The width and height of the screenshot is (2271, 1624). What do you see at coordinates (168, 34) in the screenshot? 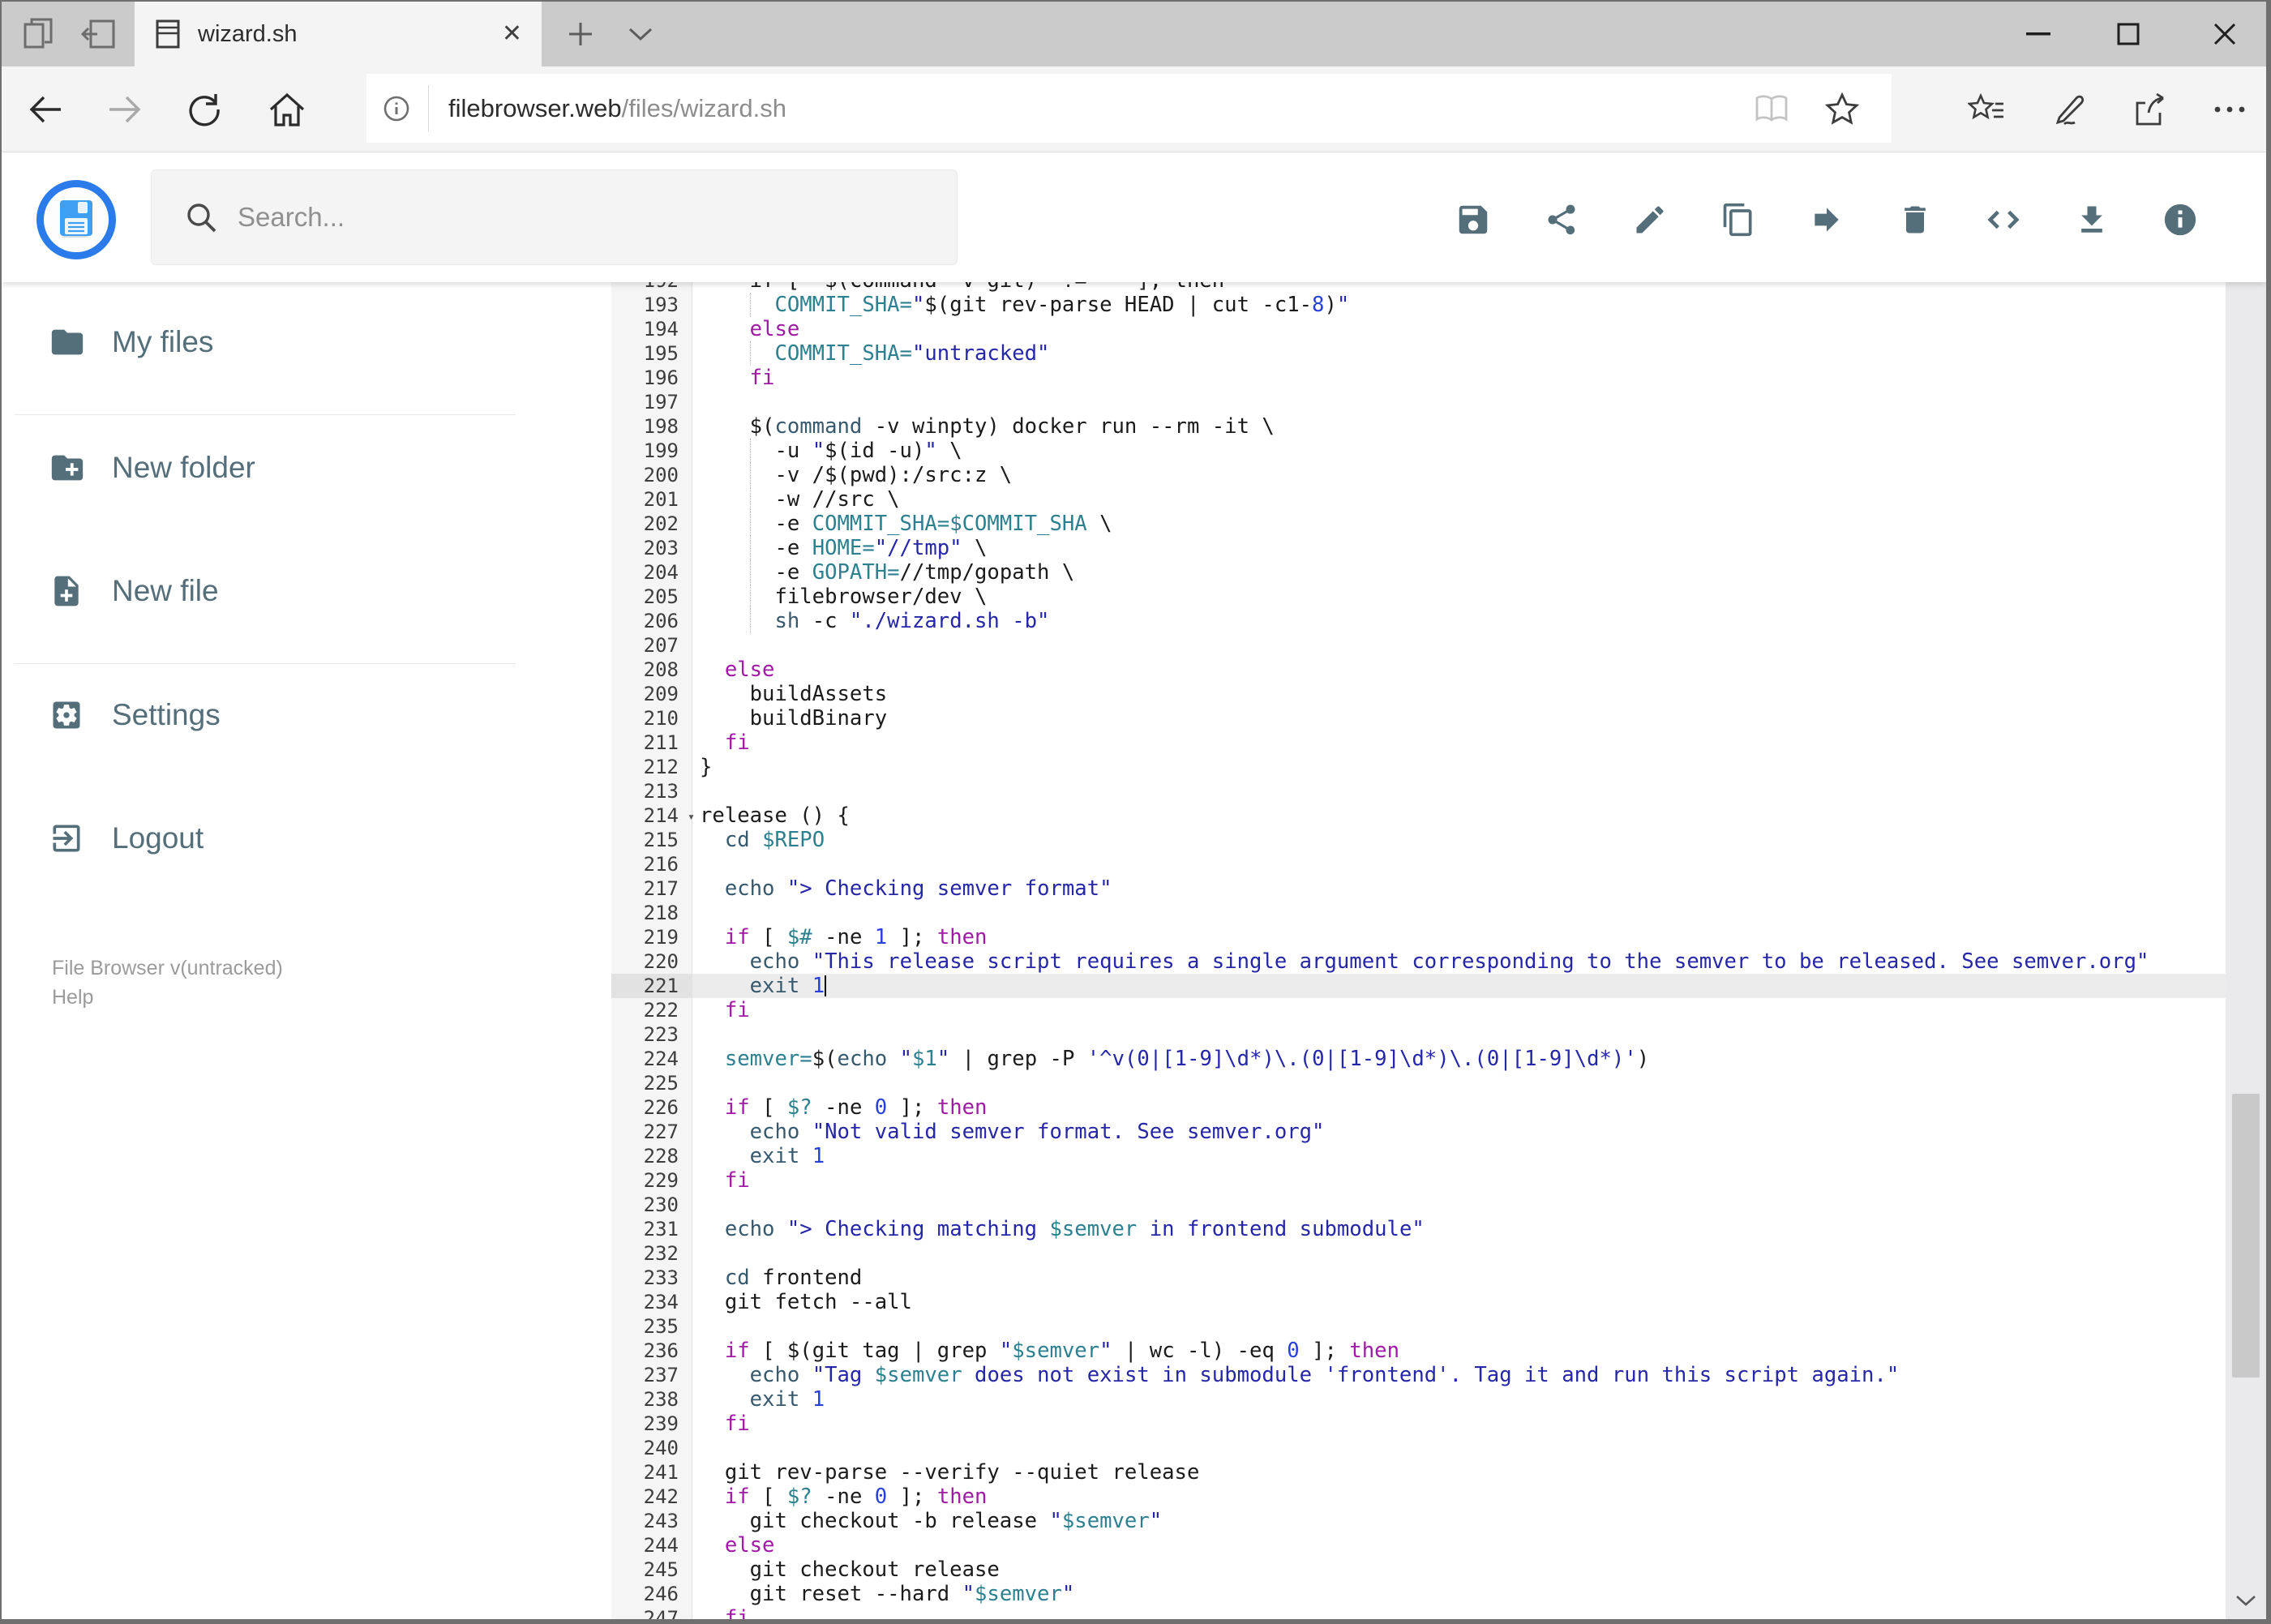
I see `tab-document-icon` at bounding box center [168, 34].